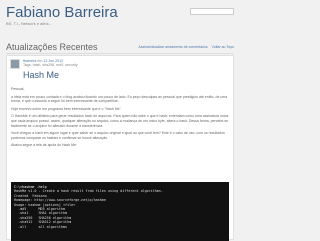 Image resolution: width=320 pixels, height=241 pixels. I want to click on post-author: fbarreira, so click(29, 61).